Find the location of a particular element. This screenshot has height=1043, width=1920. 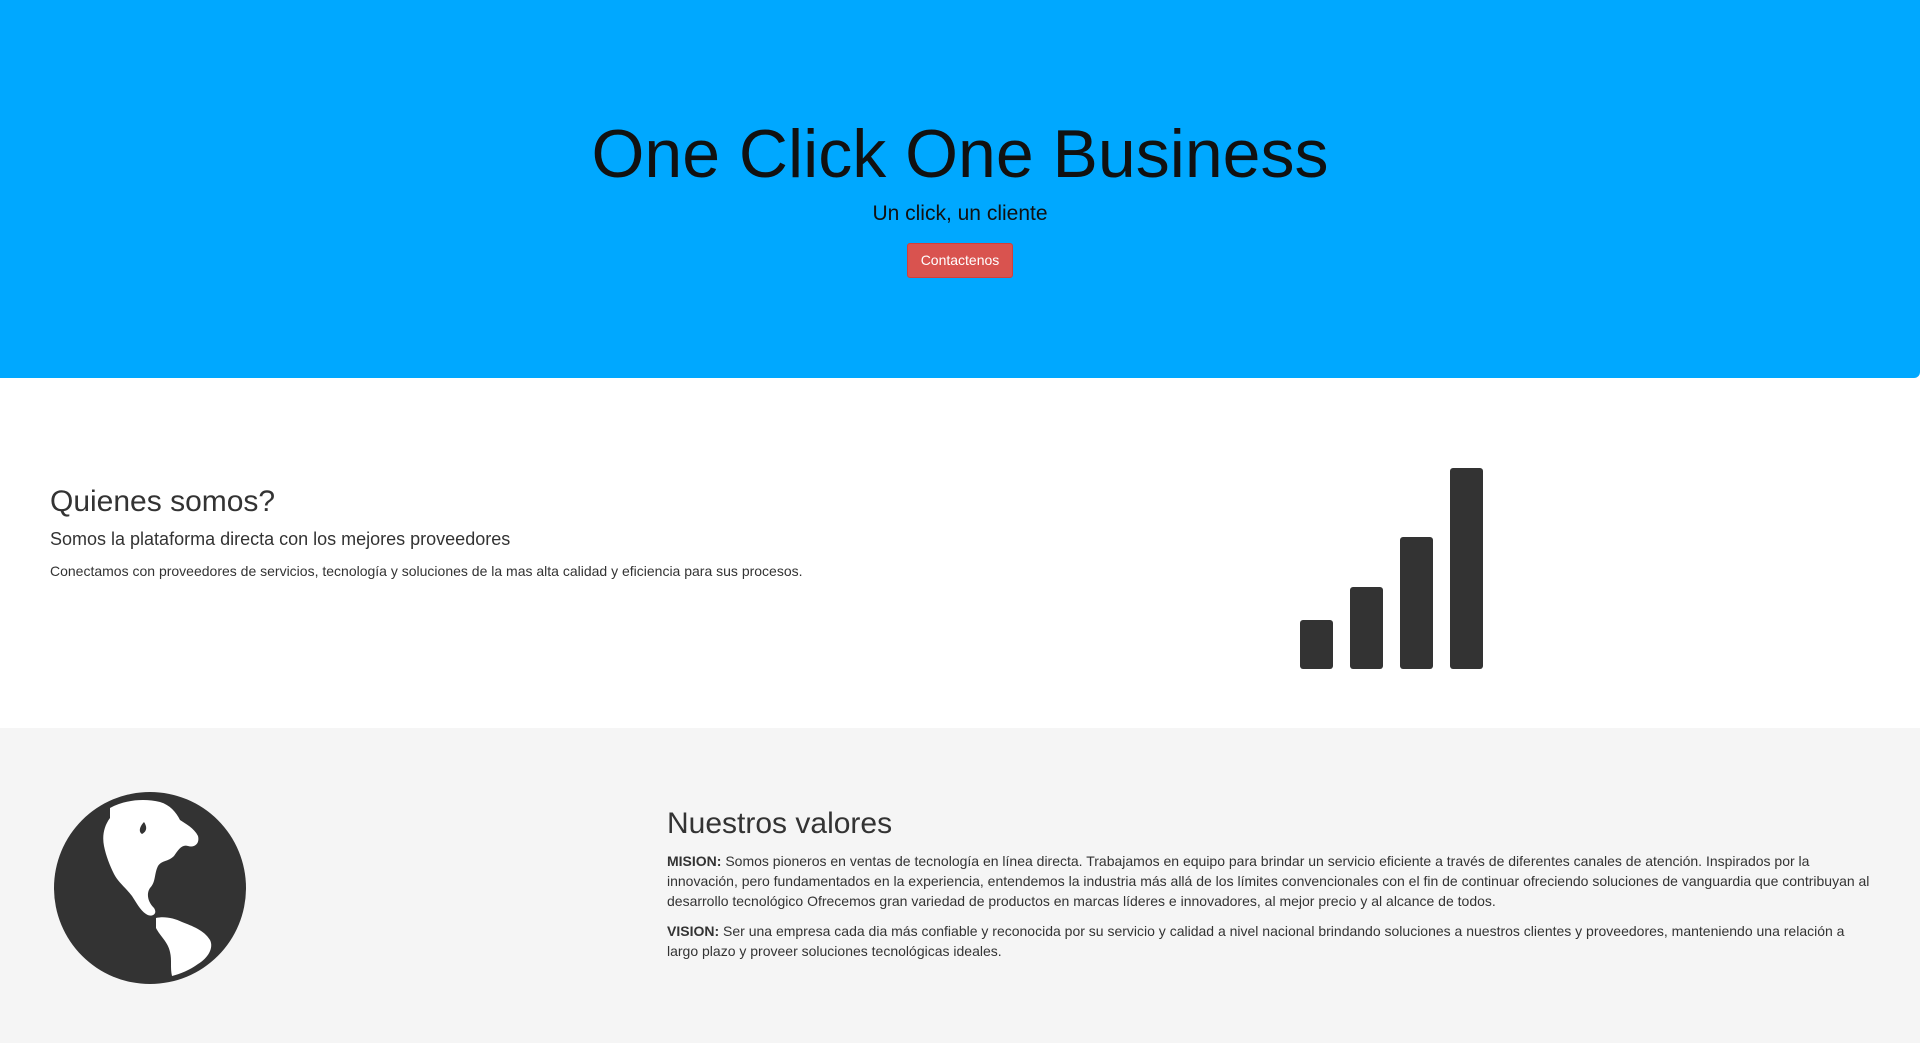

signal-bars-icon is located at coordinates (1391, 568).